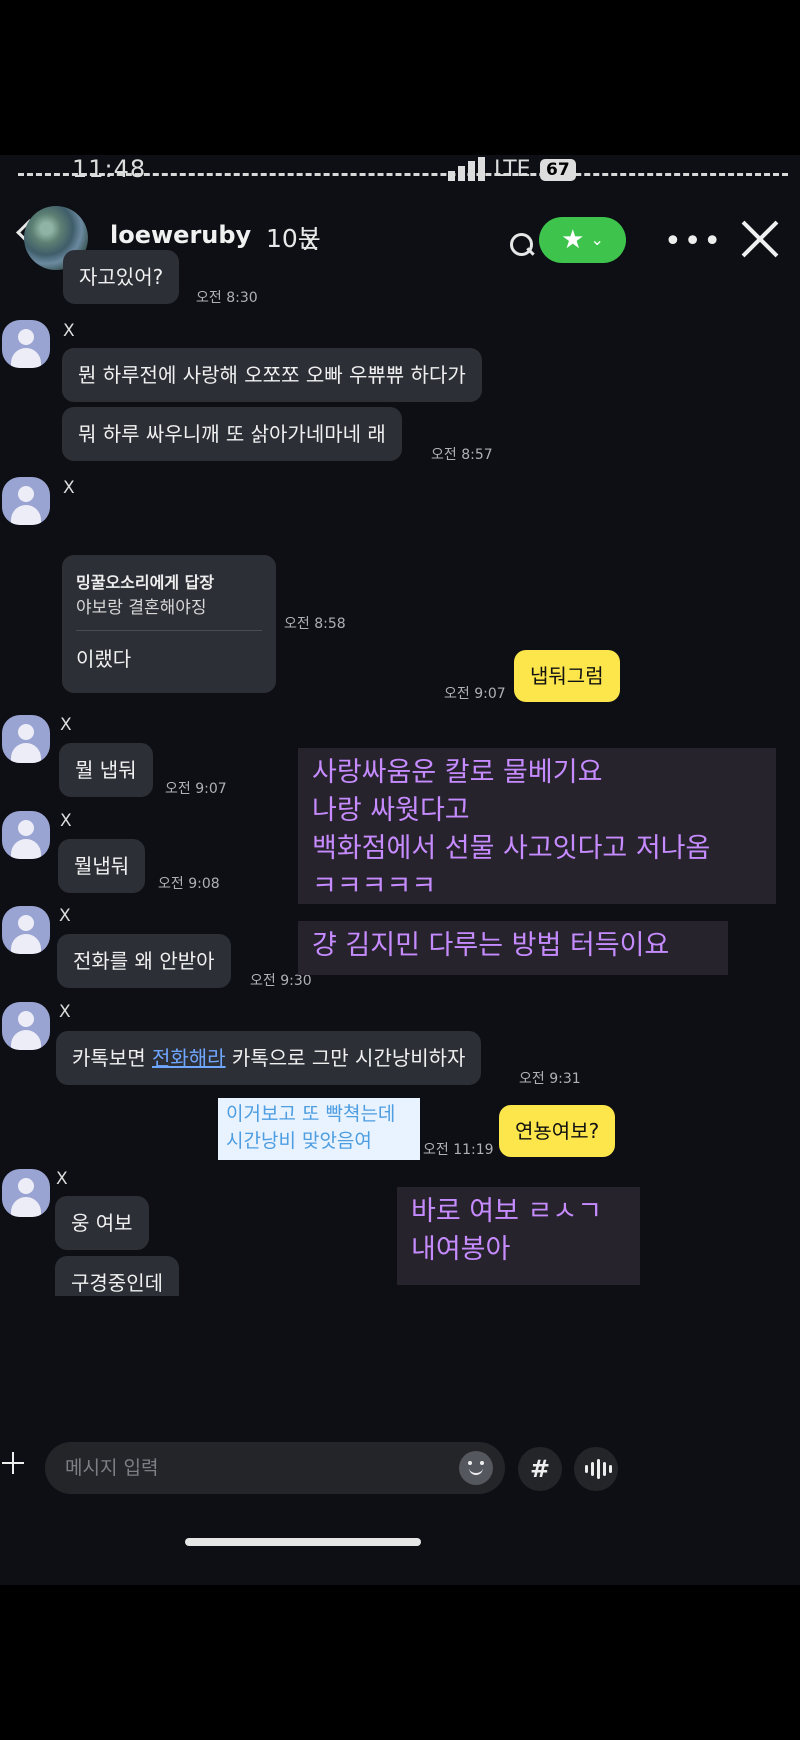 This screenshot has width=800, height=1740. What do you see at coordinates (311, 243) in the screenshot?
I see `story-x-mark: X` at bounding box center [311, 243].